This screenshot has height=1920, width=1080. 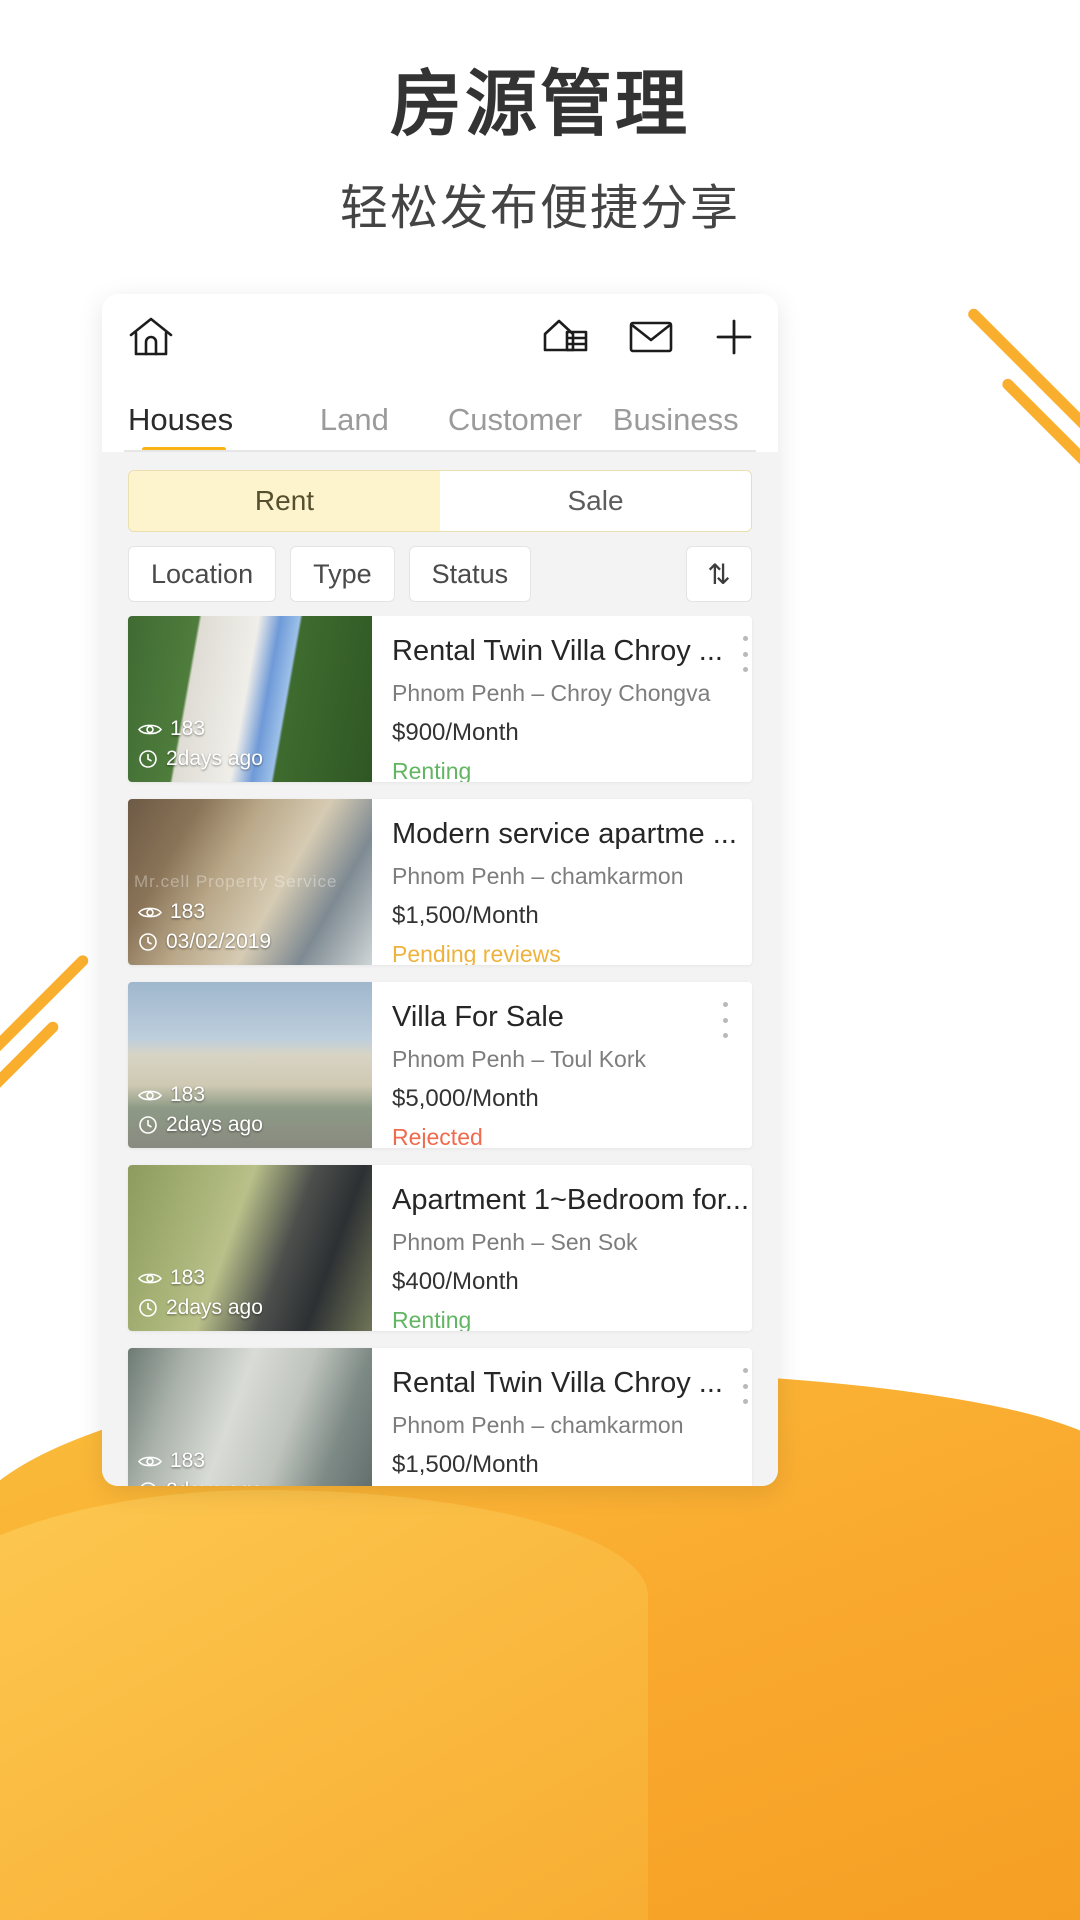 I want to click on tab-customer: Customer, so click(x=515, y=427).